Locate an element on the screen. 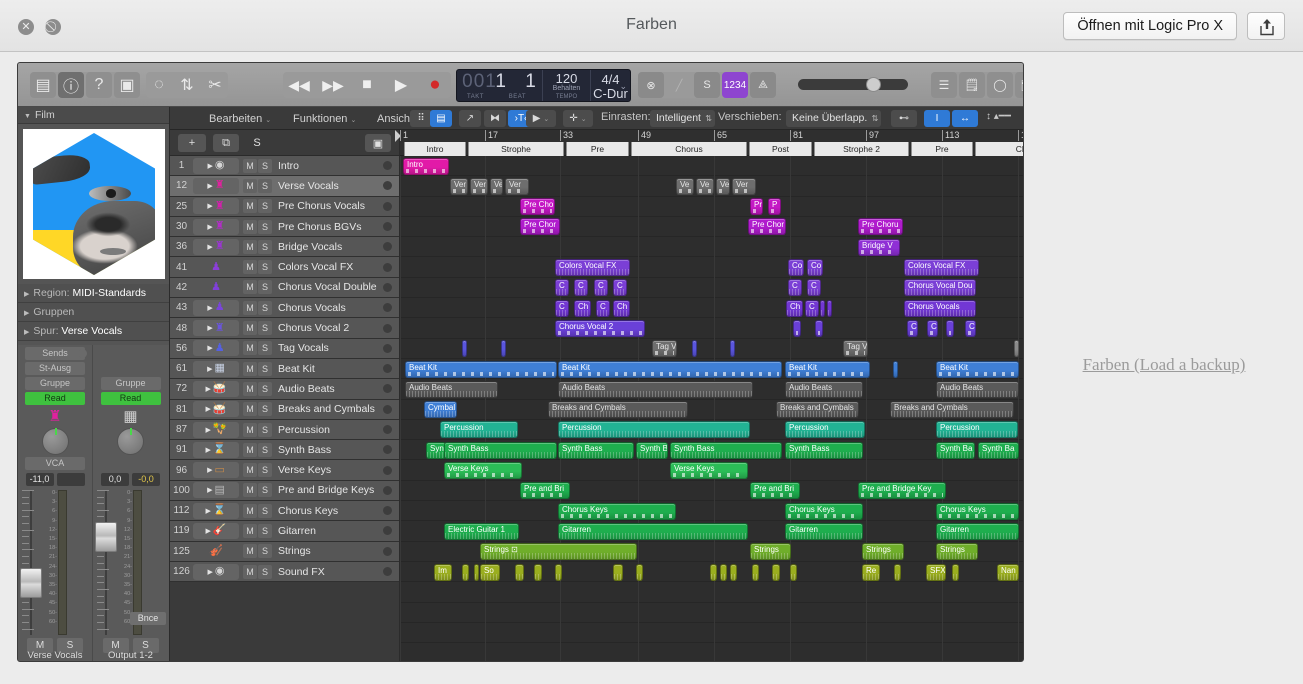 The image size is (1303, 684). send-level-dot is located at coordinates (82, 353).